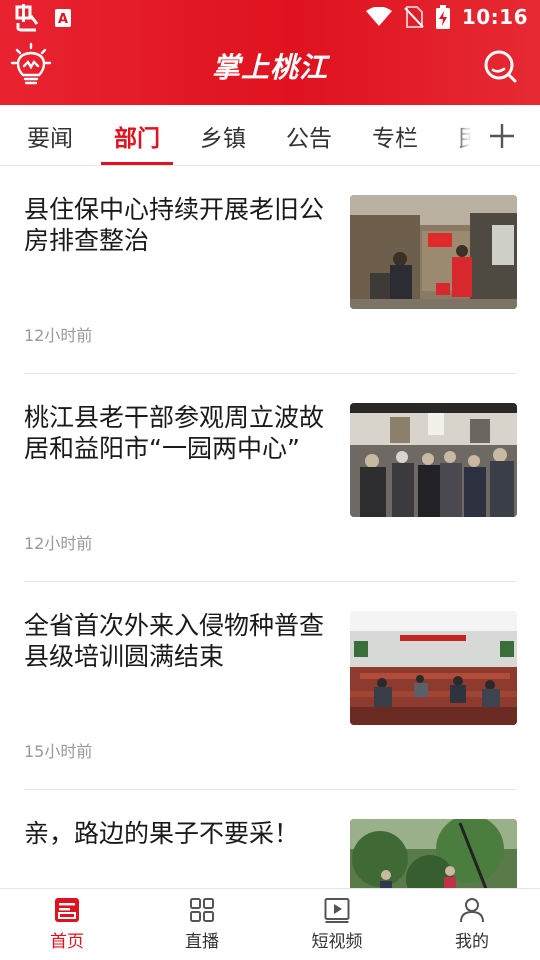 The image size is (540, 960). I want to click on battery-charging-icon, so click(442, 17).